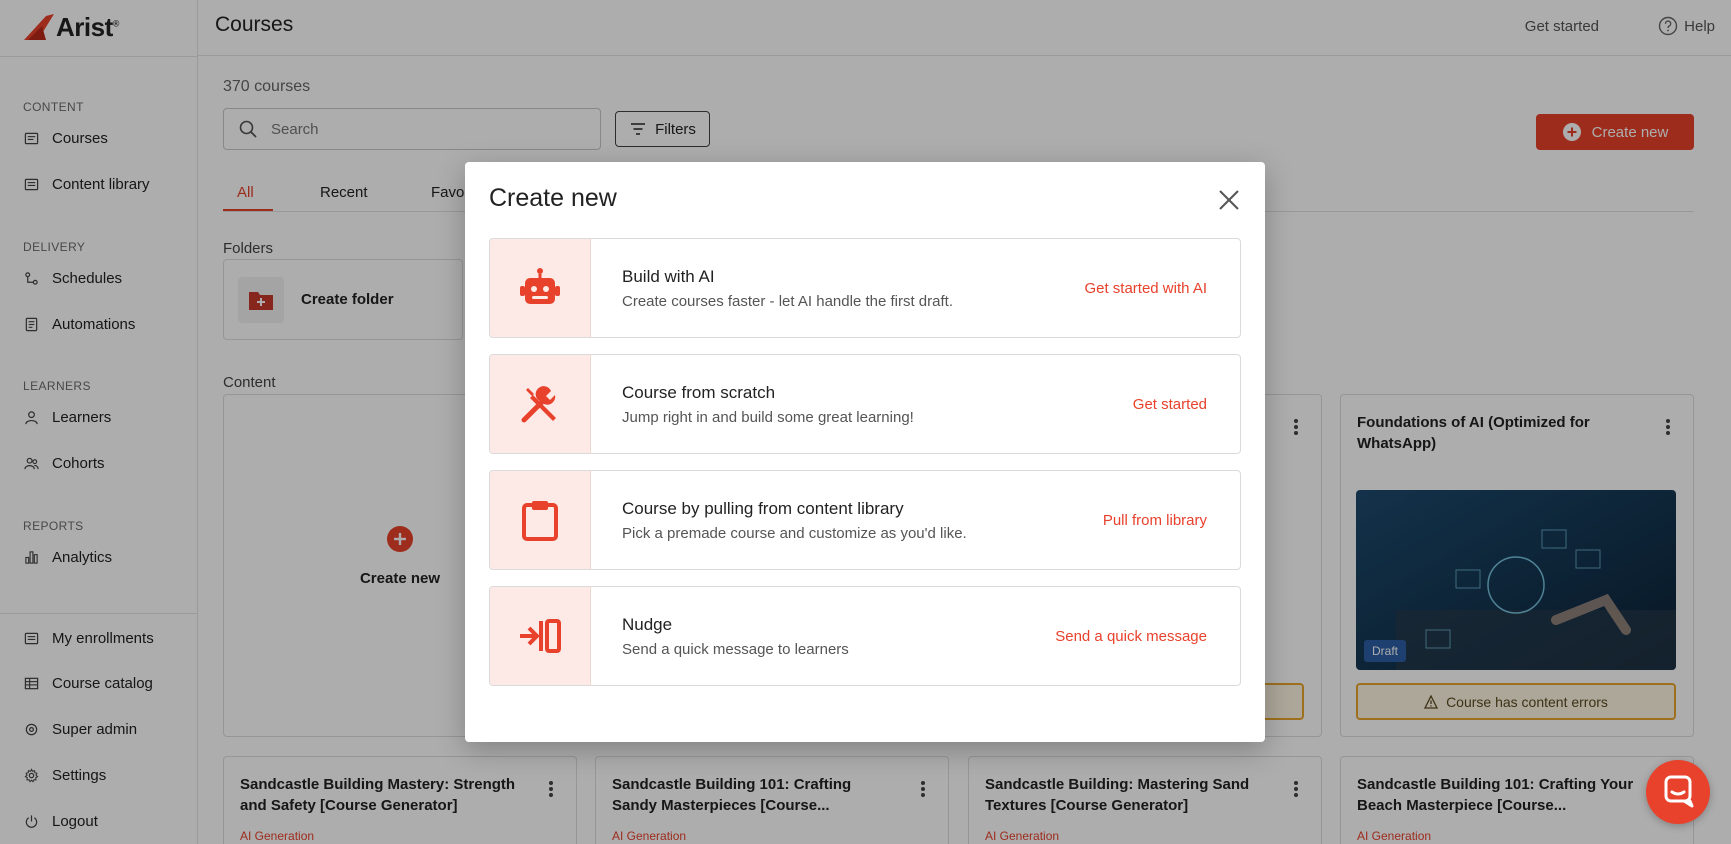  What do you see at coordinates (1170, 404) in the screenshot?
I see `get-started-link: Get started` at bounding box center [1170, 404].